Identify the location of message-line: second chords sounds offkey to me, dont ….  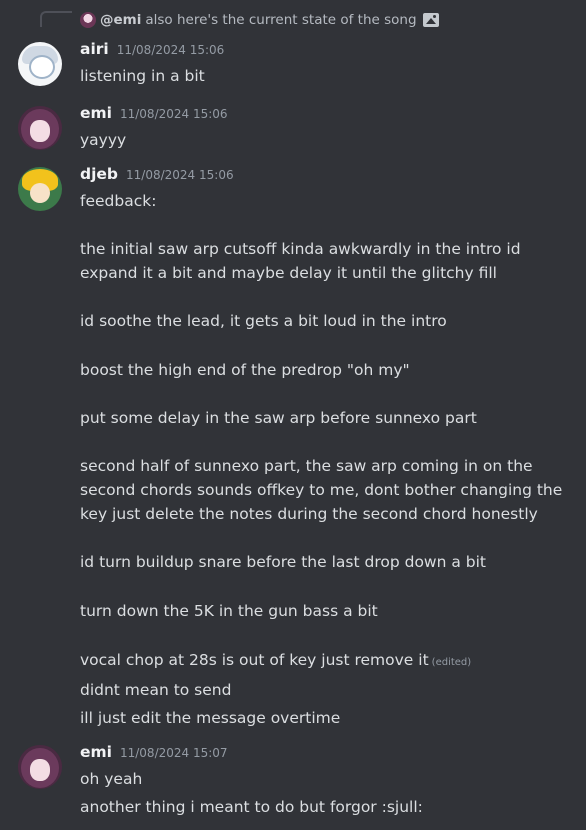
(321, 490).